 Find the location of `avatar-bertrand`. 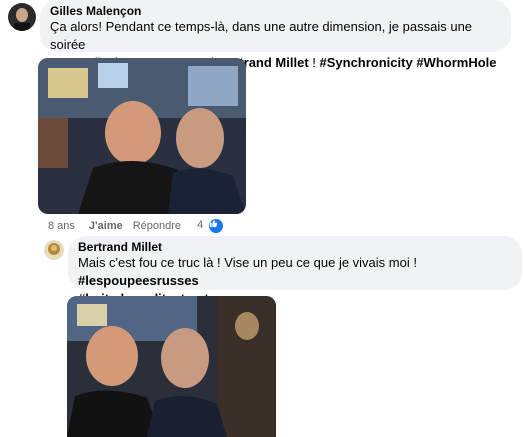

avatar-bertrand is located at coordinates (54, 250).